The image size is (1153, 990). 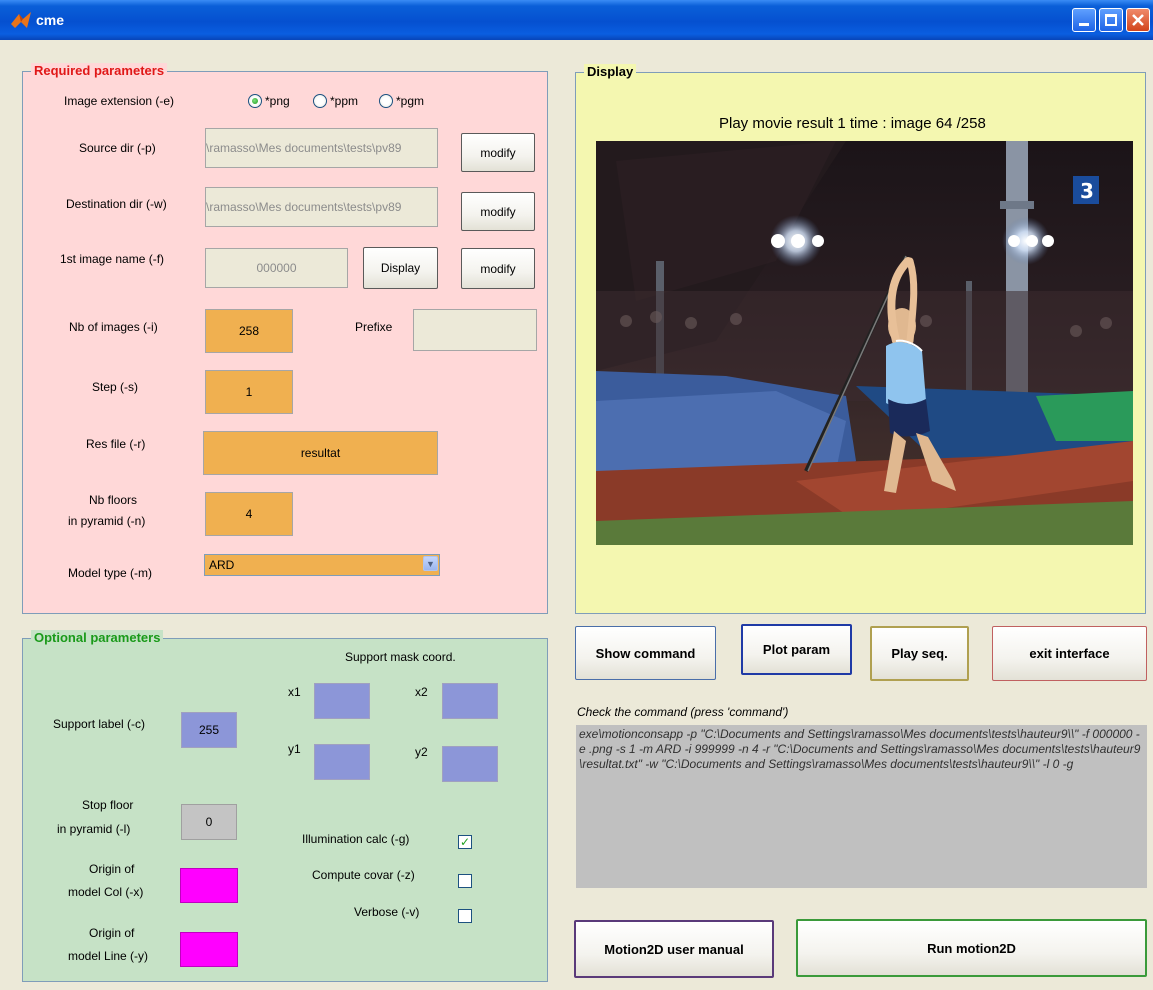 I want to click on radio-ppm-indicator, so click(x=320, y=101).